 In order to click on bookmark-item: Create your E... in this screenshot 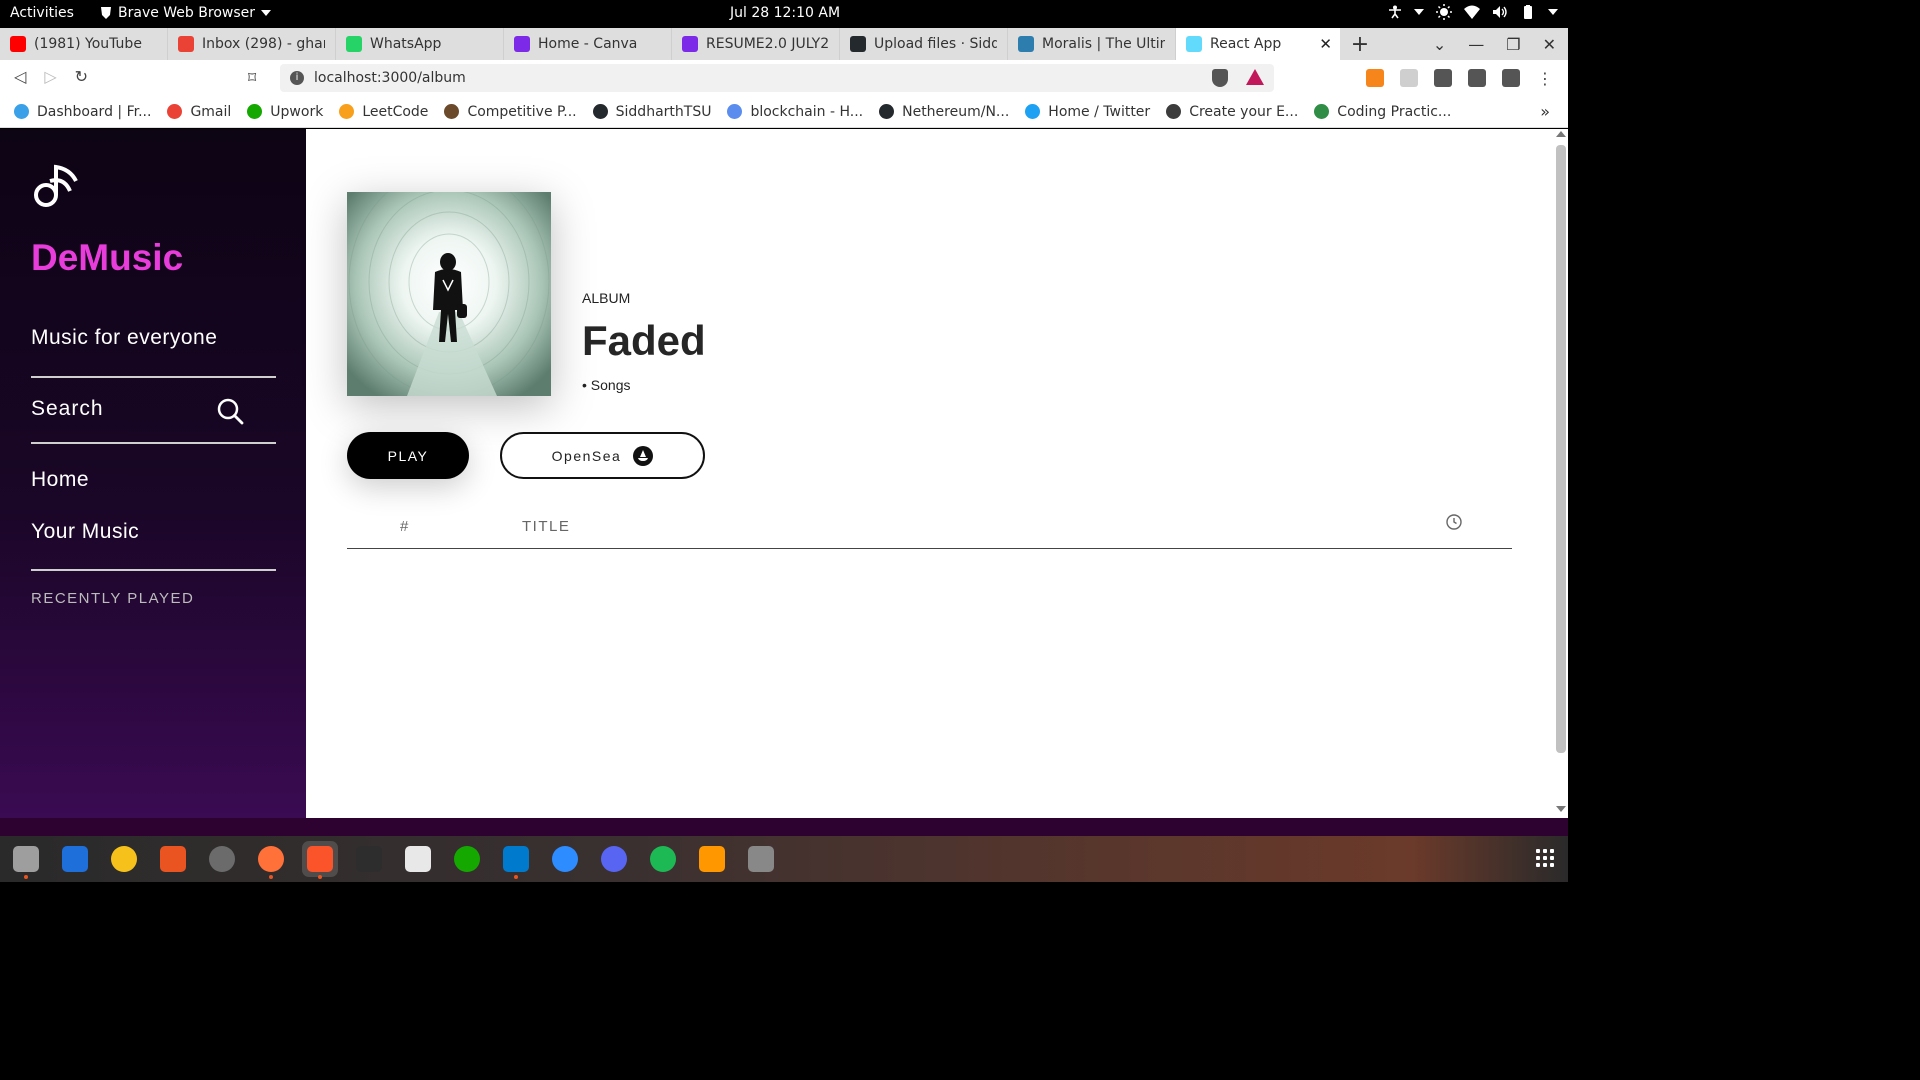, I will do `click(1232, 112)`.